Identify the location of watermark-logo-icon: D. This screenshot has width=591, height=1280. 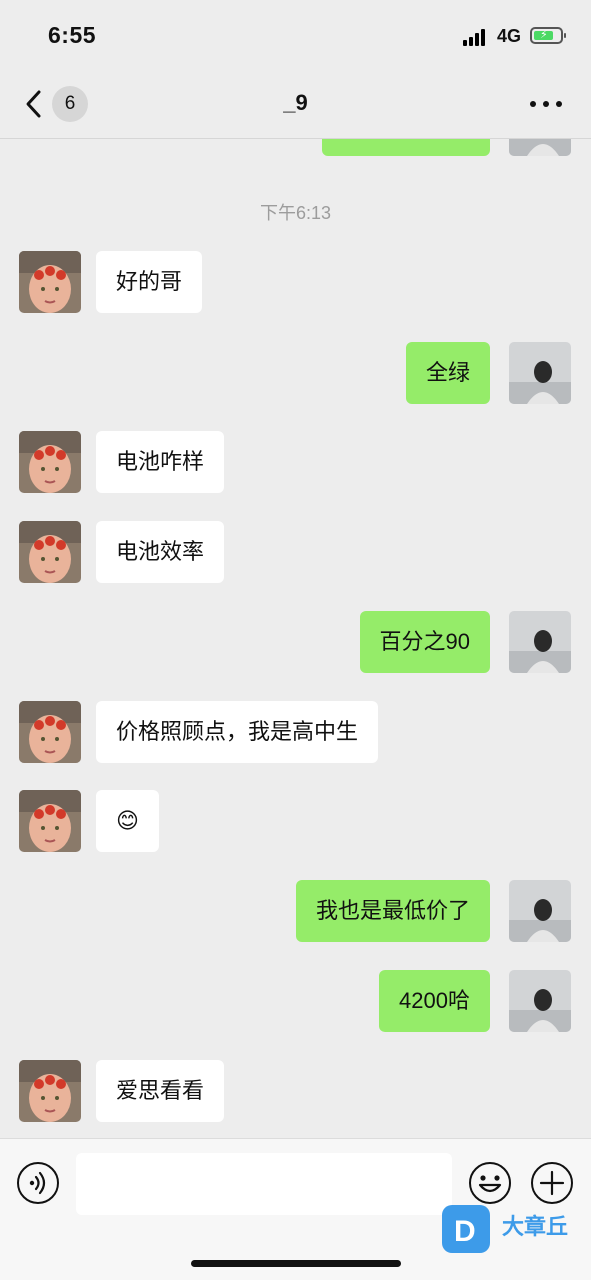
(466, 1229).